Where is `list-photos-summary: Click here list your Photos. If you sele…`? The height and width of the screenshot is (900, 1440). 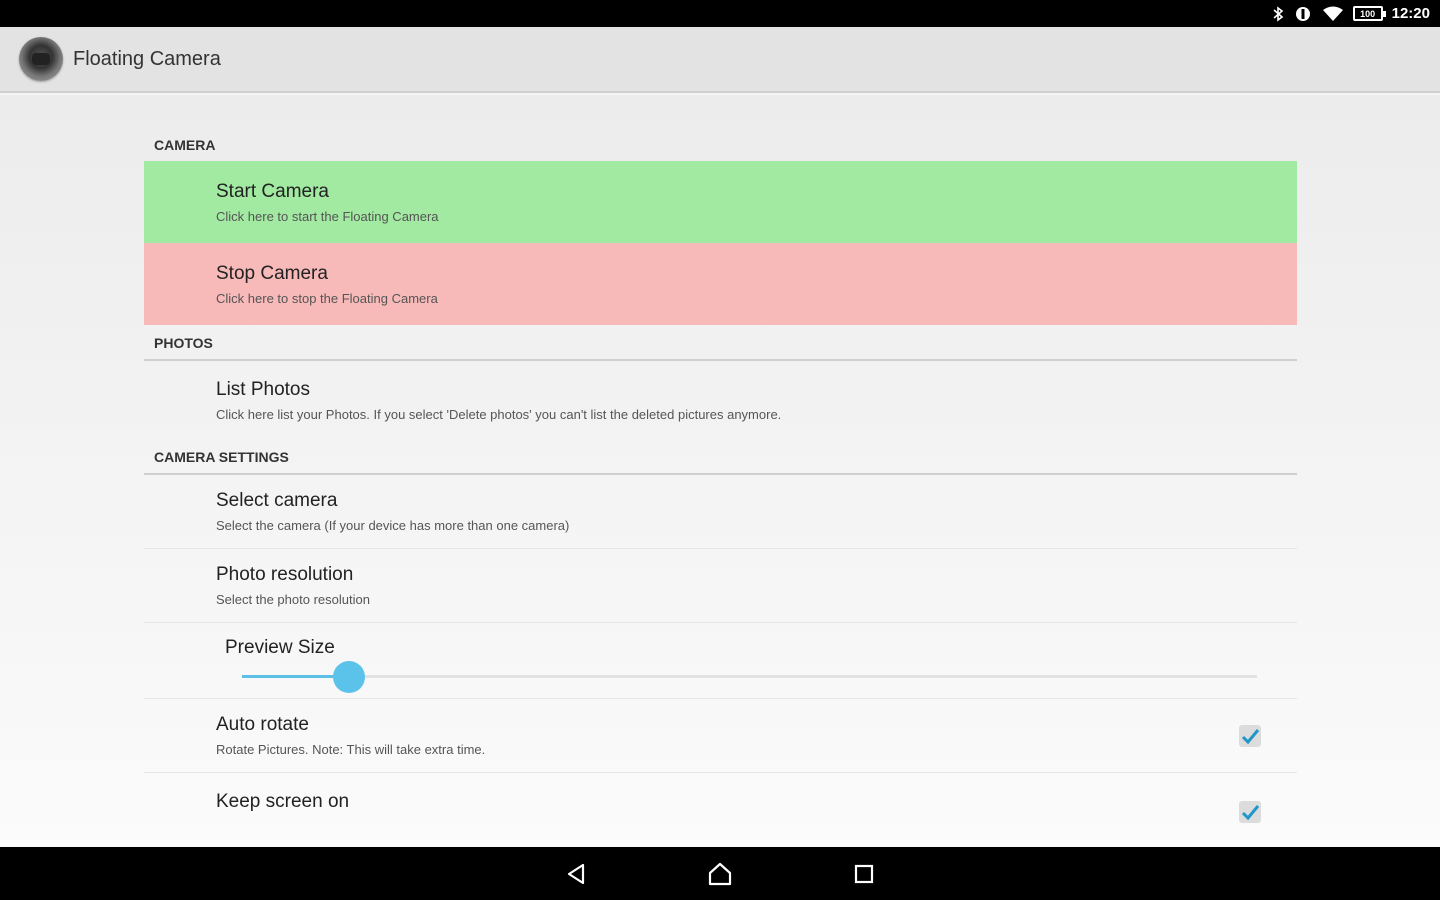
list-photos-summary: Click here list your Photos. If you sele… is located at coordinates (499, 414).